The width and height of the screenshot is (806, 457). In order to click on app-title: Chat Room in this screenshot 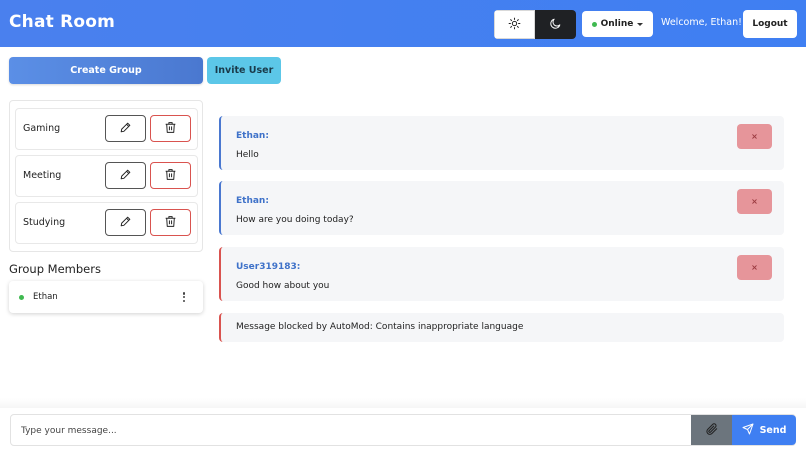, I will do `click(62, 22)`.